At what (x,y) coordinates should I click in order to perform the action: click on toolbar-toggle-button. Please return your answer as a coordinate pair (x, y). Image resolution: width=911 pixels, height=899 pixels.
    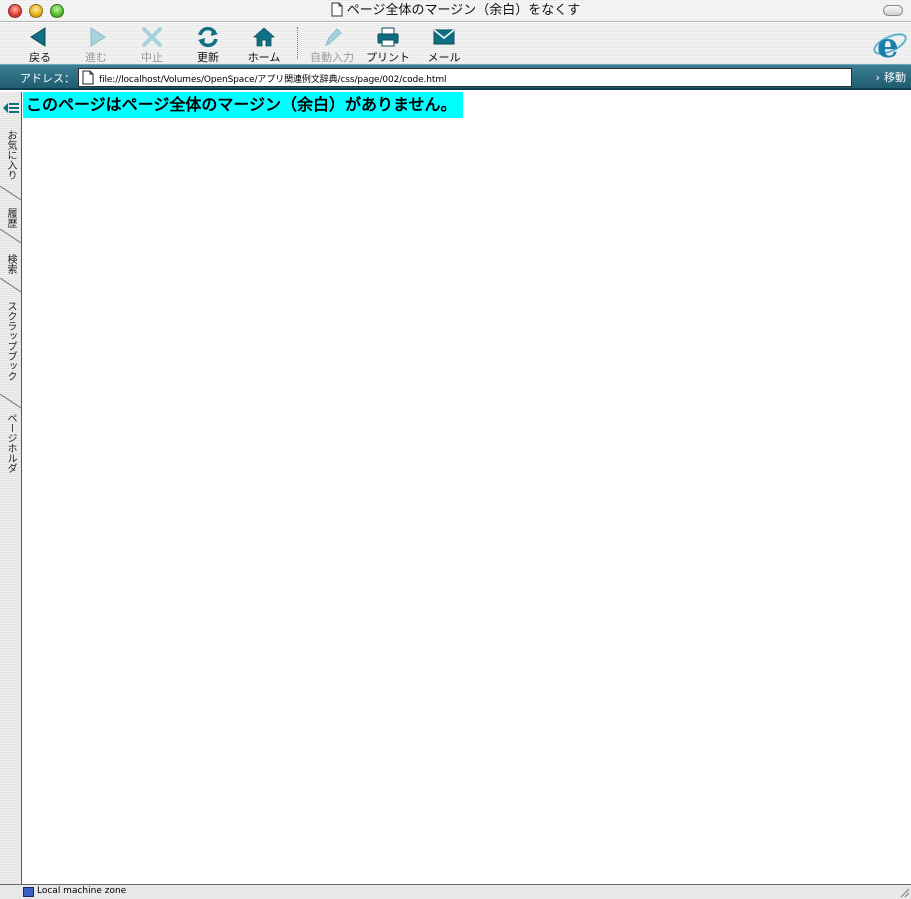
    Looking at the image, I should click on (893, 10).